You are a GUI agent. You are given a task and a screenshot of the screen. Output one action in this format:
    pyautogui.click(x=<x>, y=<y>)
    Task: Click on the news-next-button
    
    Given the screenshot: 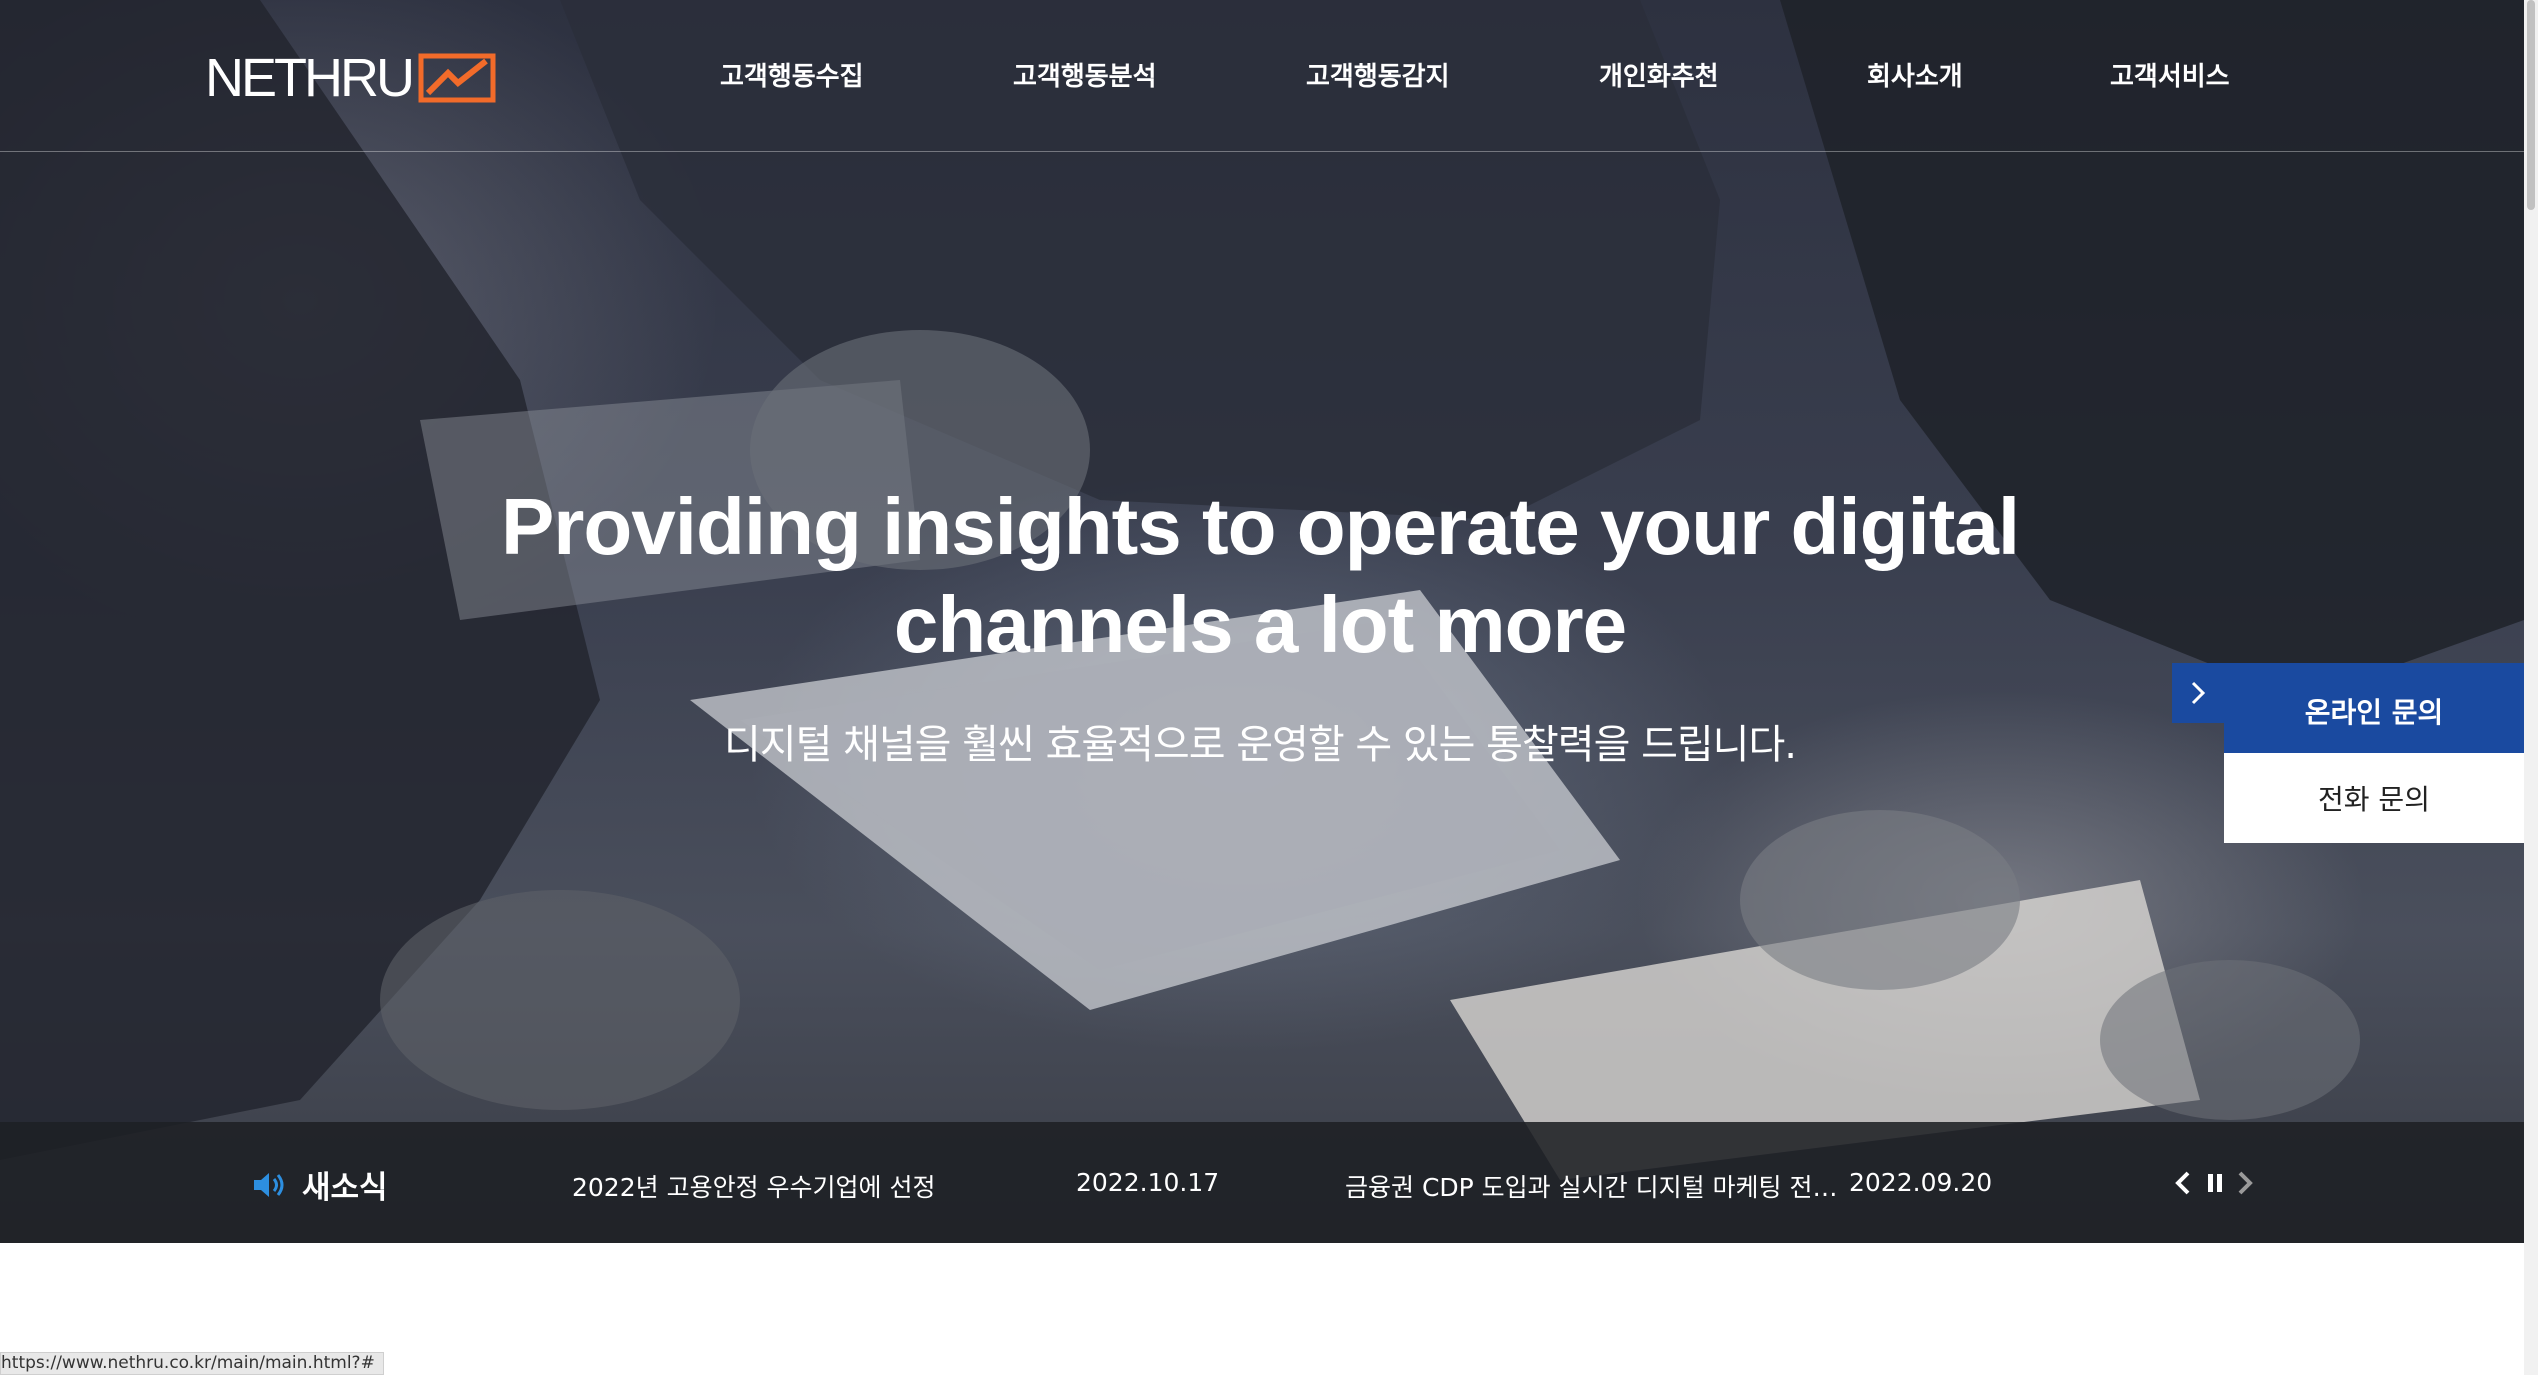 What is the action you would take?
    pyautogui.click(x=2245, y=1183)
    